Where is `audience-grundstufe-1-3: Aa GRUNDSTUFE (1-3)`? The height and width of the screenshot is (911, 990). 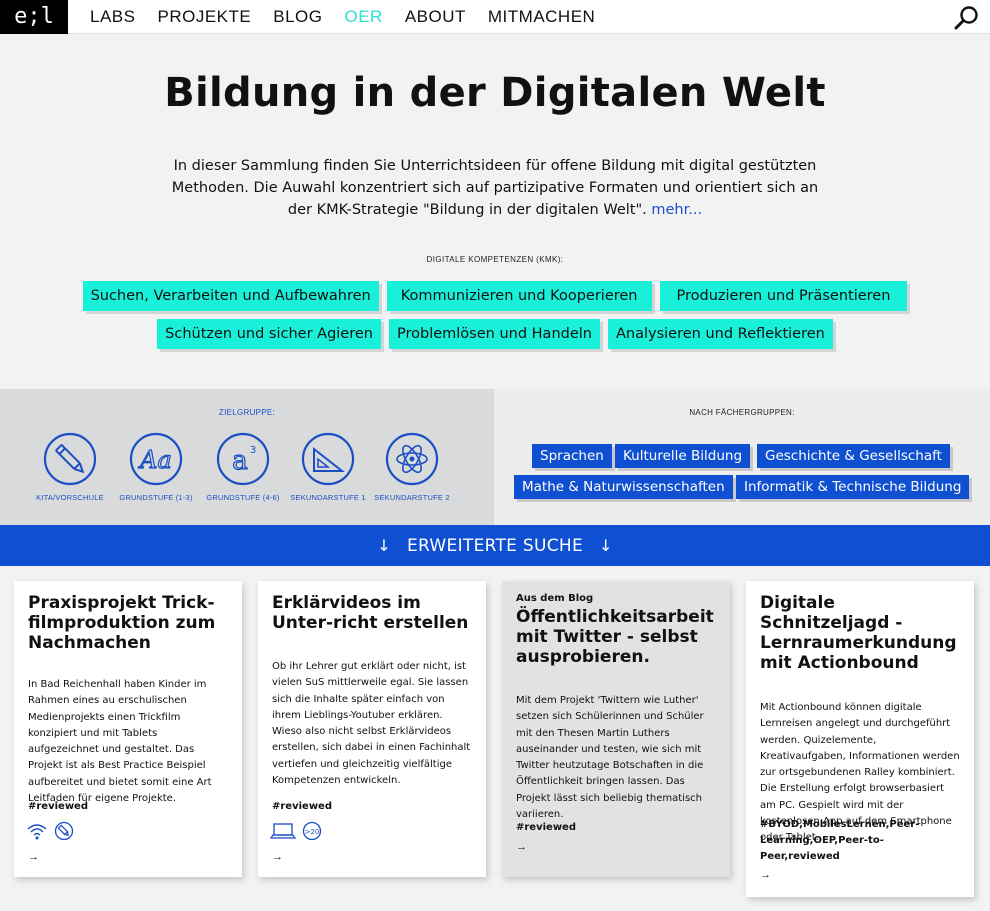 audience-grundstufe-1-3: Aa GRUNDSTUFE (1-3) is located at coordinates (156, 466).